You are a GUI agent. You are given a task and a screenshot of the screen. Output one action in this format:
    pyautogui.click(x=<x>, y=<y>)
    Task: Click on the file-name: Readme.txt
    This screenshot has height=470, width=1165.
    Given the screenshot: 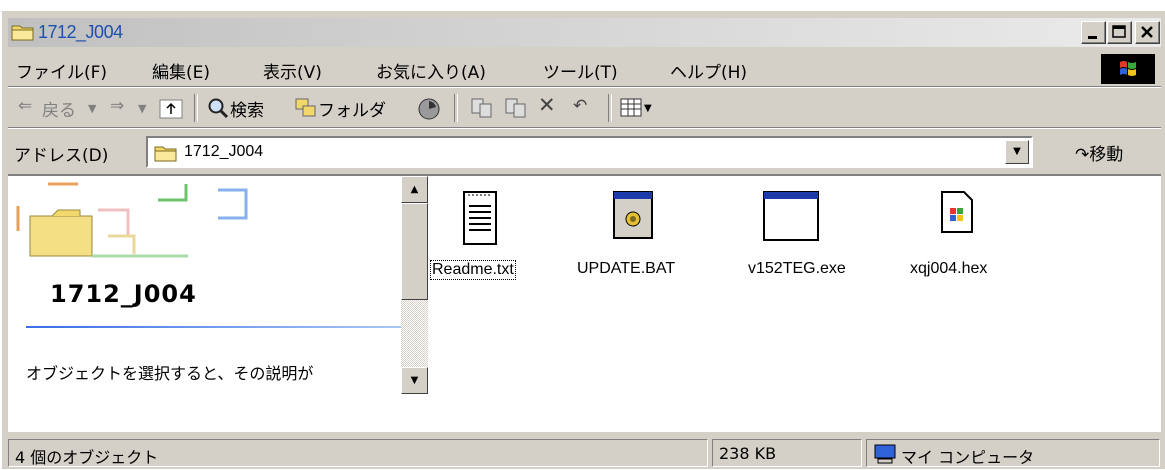 What is the action you would take?
    pyautogui.click(x=473, y=270)
    